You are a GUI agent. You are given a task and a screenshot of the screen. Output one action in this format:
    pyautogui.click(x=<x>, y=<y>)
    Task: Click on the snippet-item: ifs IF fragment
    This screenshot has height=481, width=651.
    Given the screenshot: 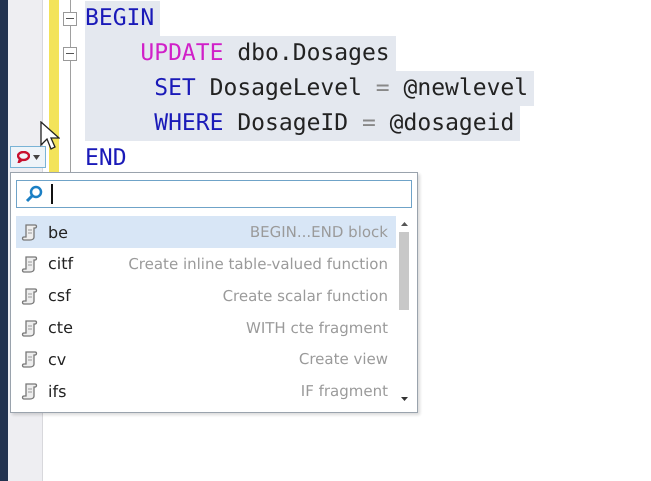 What is the action you would take?
    pyautogui.click(x=206, y=391)
    